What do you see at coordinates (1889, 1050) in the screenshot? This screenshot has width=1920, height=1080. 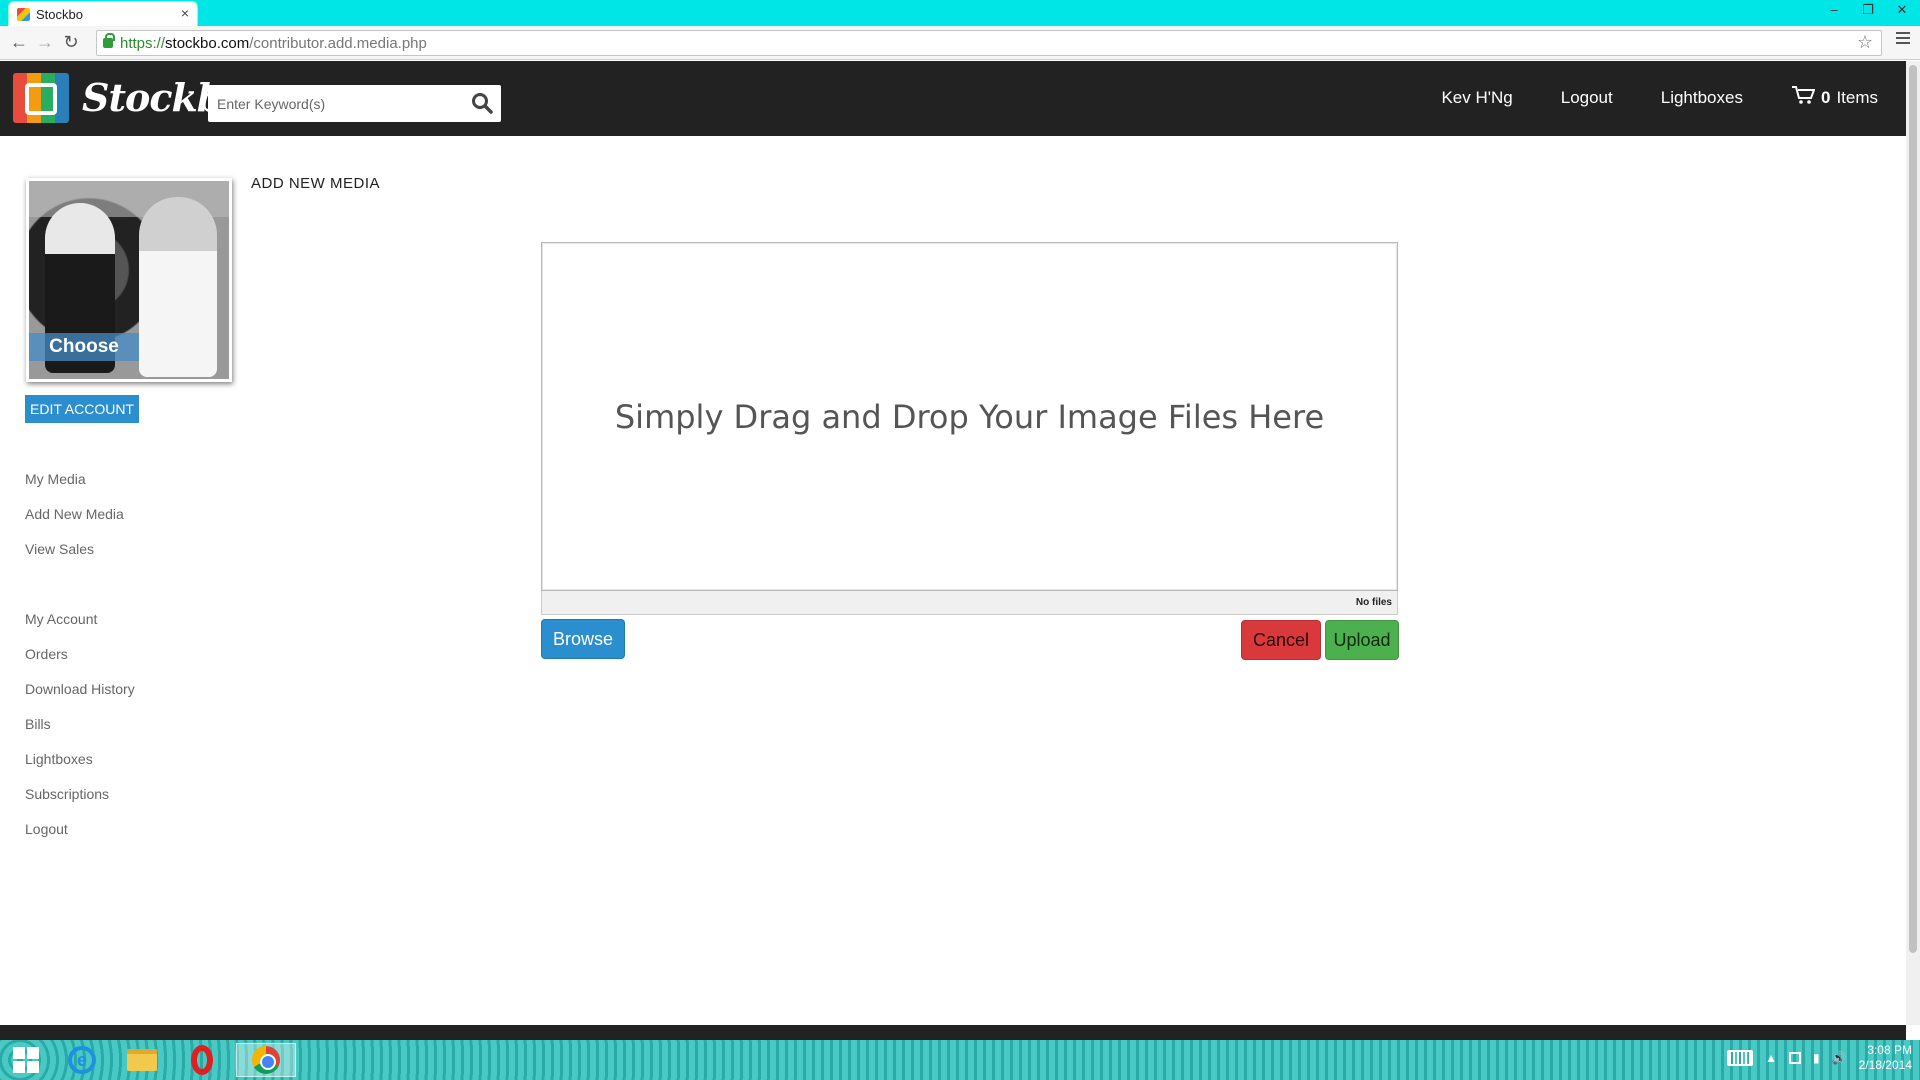 I see `clock-time: 3:08 PM` at bounding box center [1889, 1050].